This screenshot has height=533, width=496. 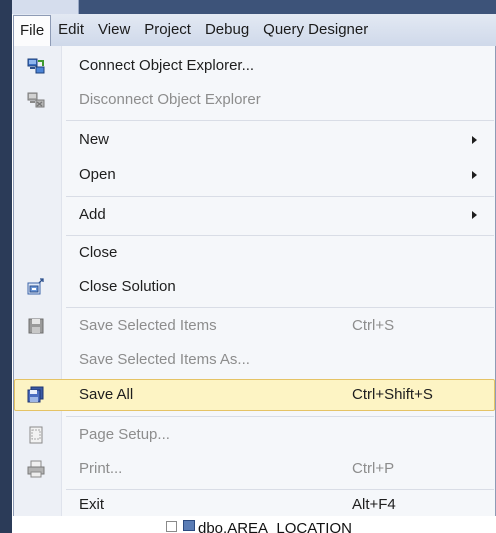 I want to click on menu-item-shortcut: Ctrl+Shift+S, so click(x=392, y=394).